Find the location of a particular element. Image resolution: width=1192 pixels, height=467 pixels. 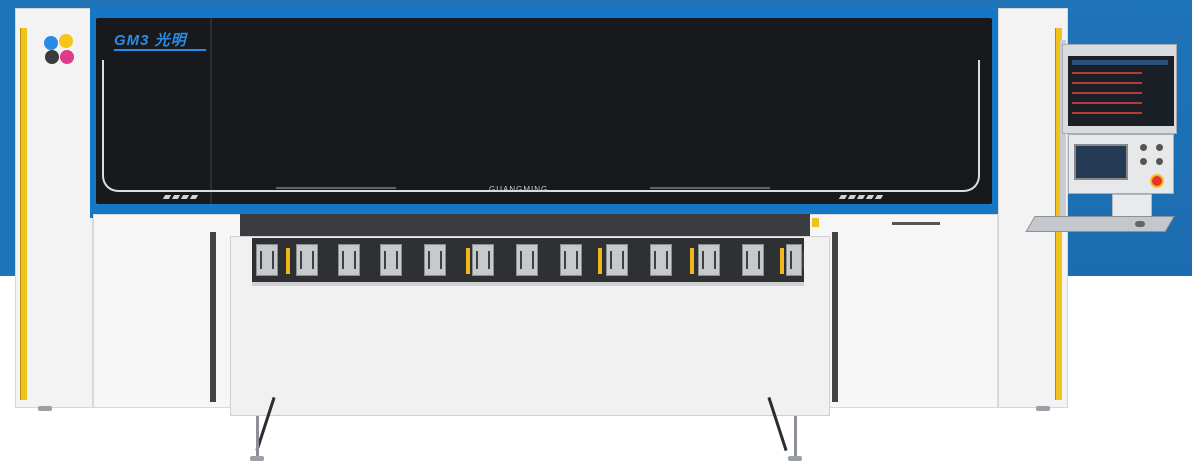

right-side-slot is located at coordinates (835, 317).